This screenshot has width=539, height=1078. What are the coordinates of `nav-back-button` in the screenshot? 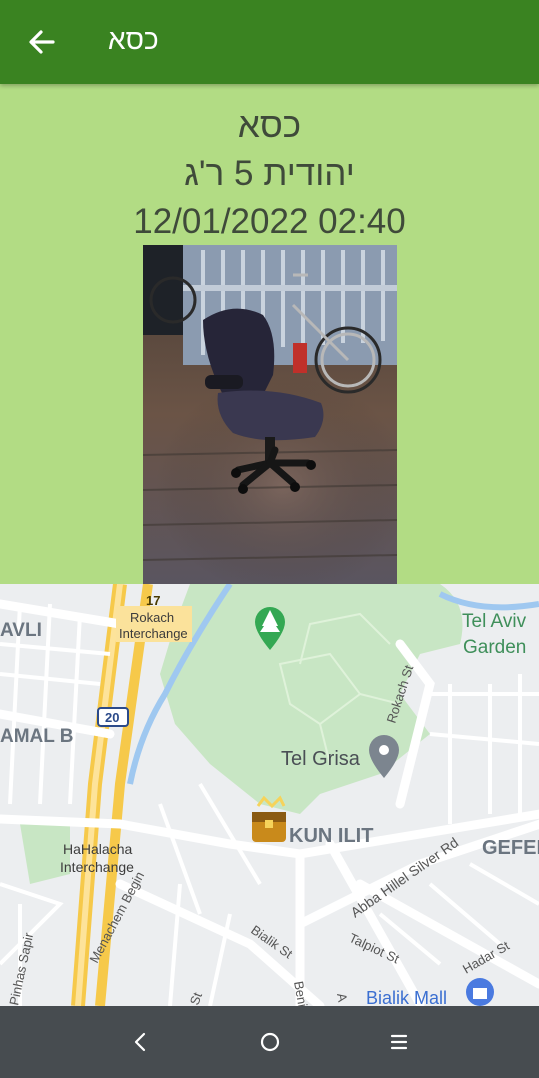 It's located at (140, 1042).